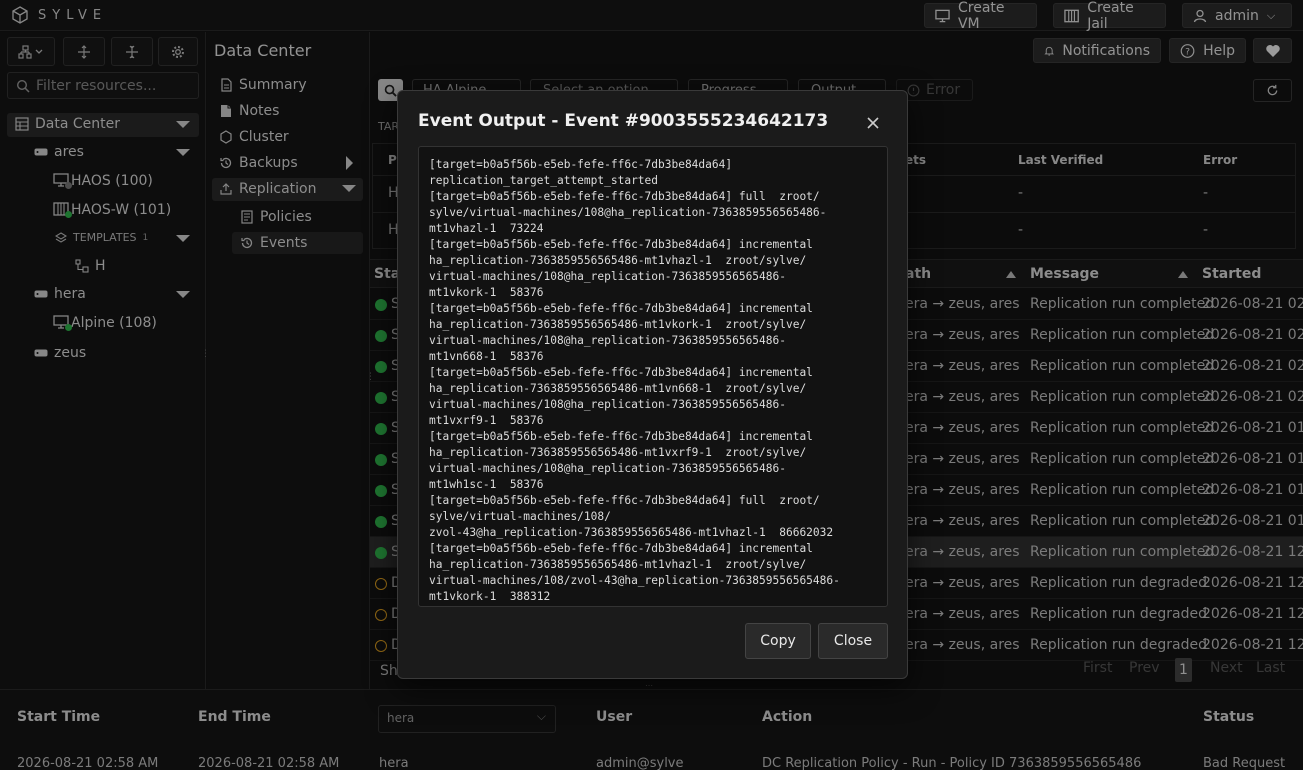 The image size is (1303, 770). What do you see at coordinates (873, 124) in the screenshot?
I see `close-icon` at bounding box center [873, 124].